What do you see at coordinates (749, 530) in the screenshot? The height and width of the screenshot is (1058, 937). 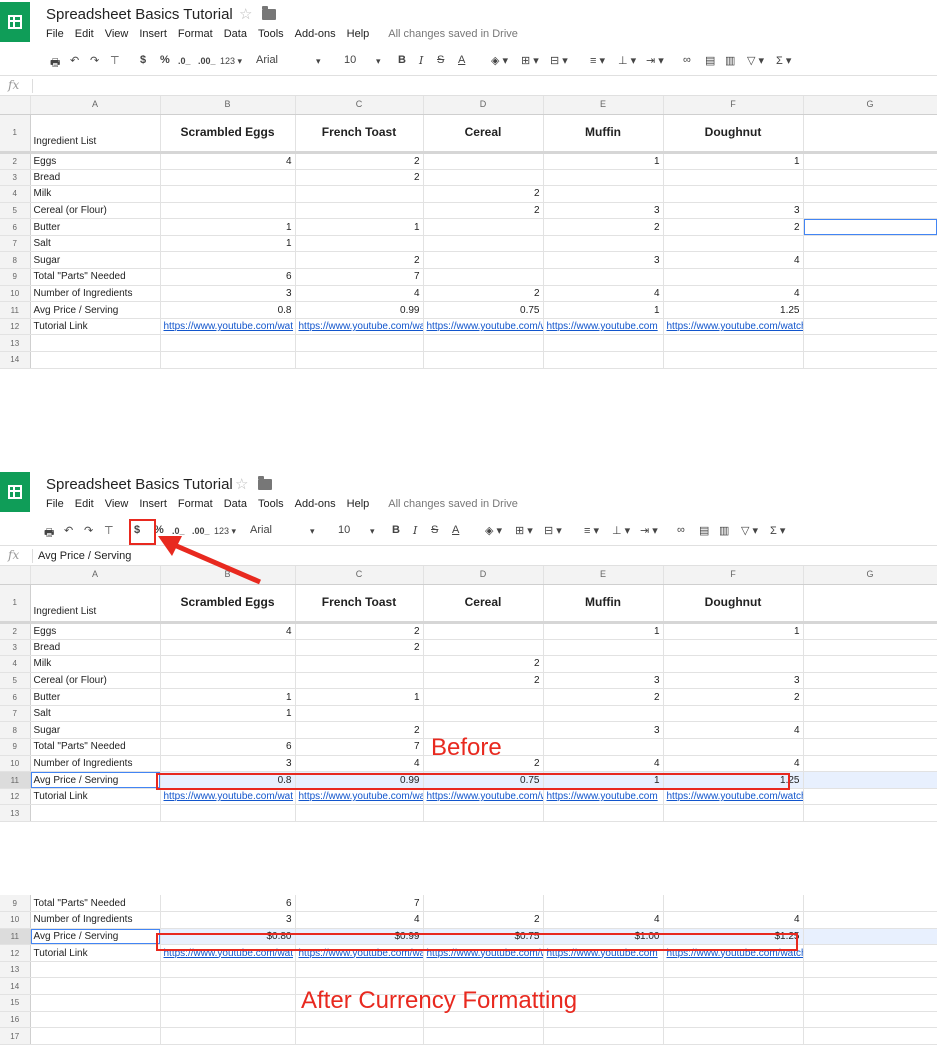 I see `filter-icon: ▽ ▾` at bounding box center [749, 530].